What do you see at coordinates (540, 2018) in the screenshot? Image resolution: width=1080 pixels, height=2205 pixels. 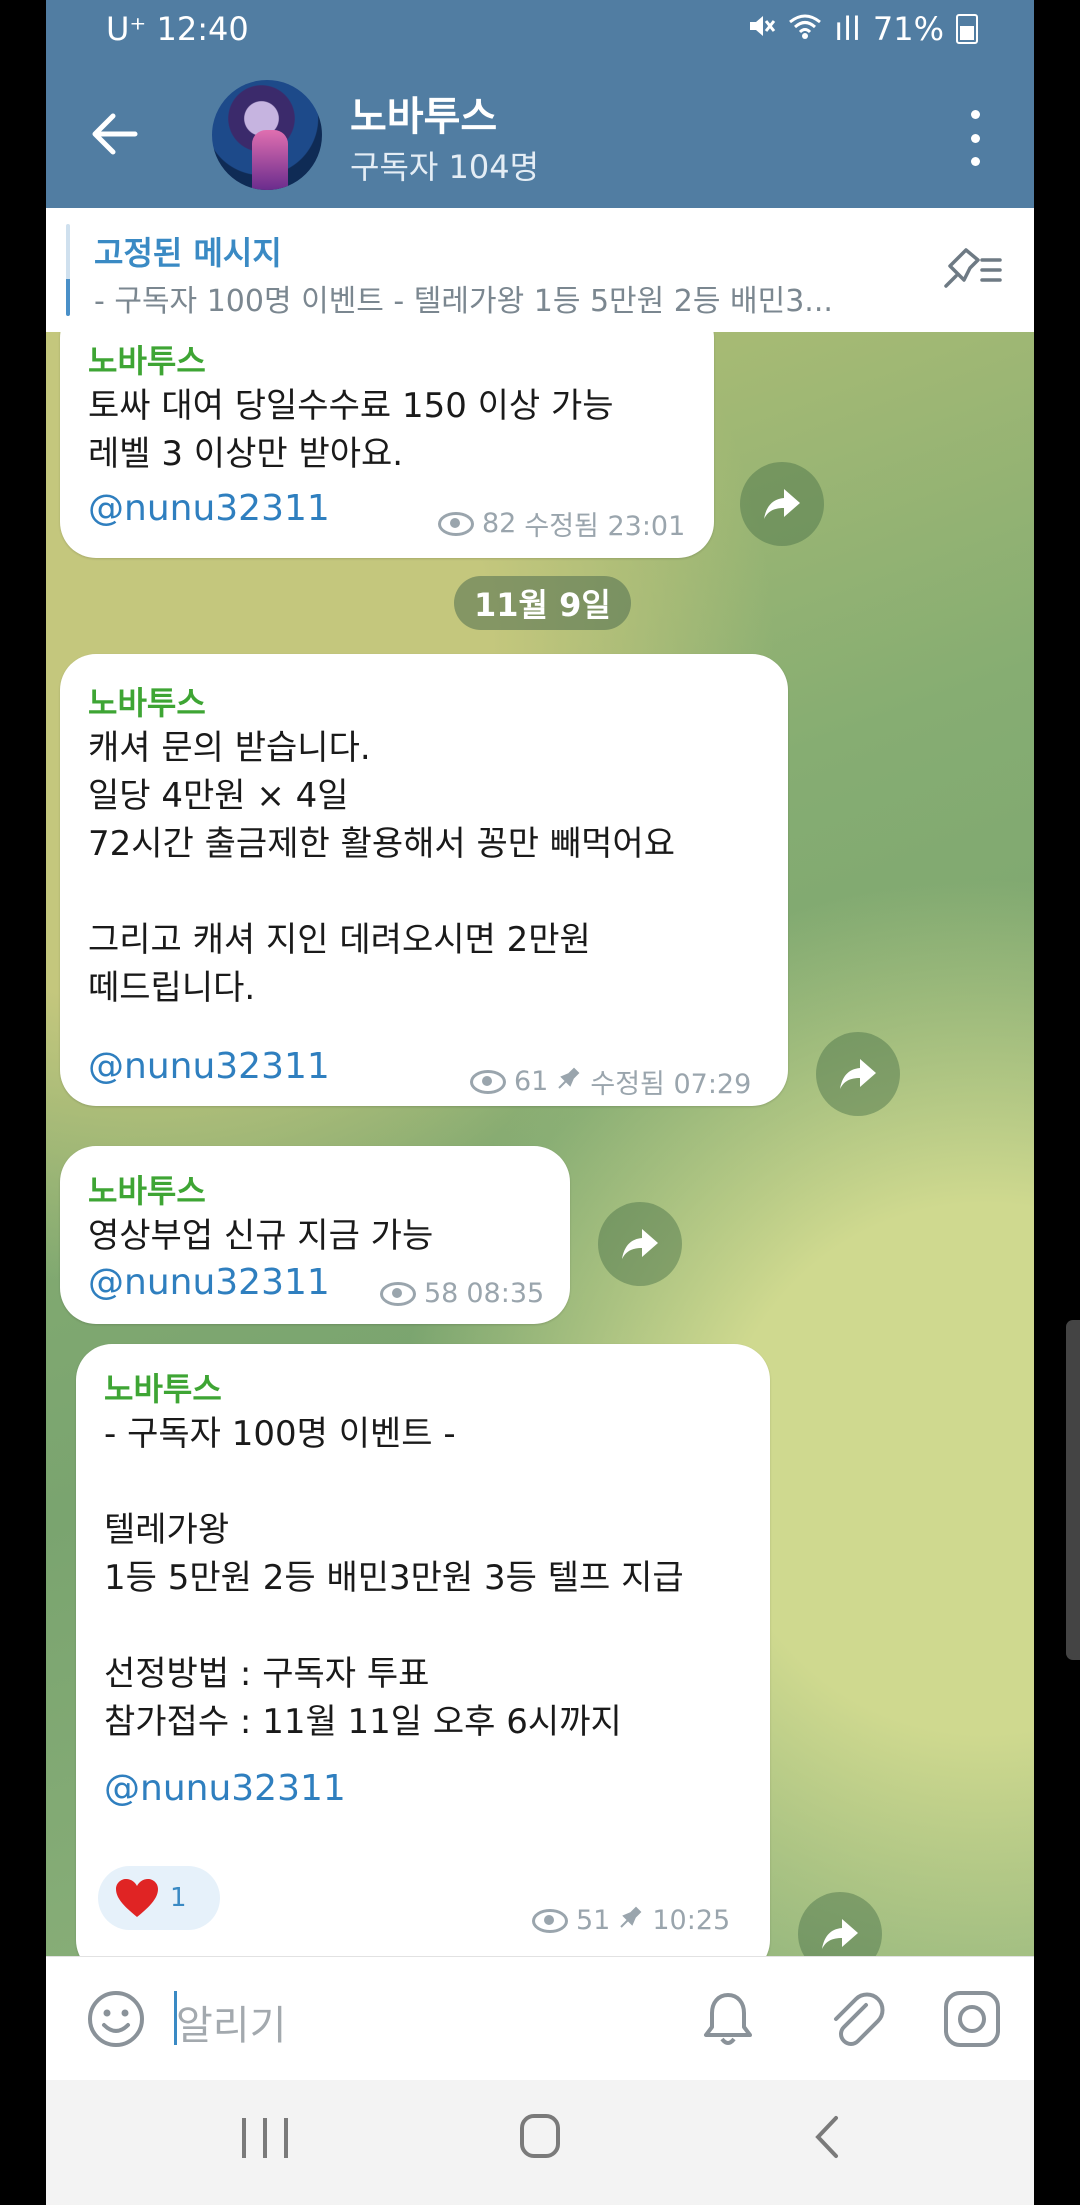 I see `input-bar: 알리기` at bounding box center [540, 2018].